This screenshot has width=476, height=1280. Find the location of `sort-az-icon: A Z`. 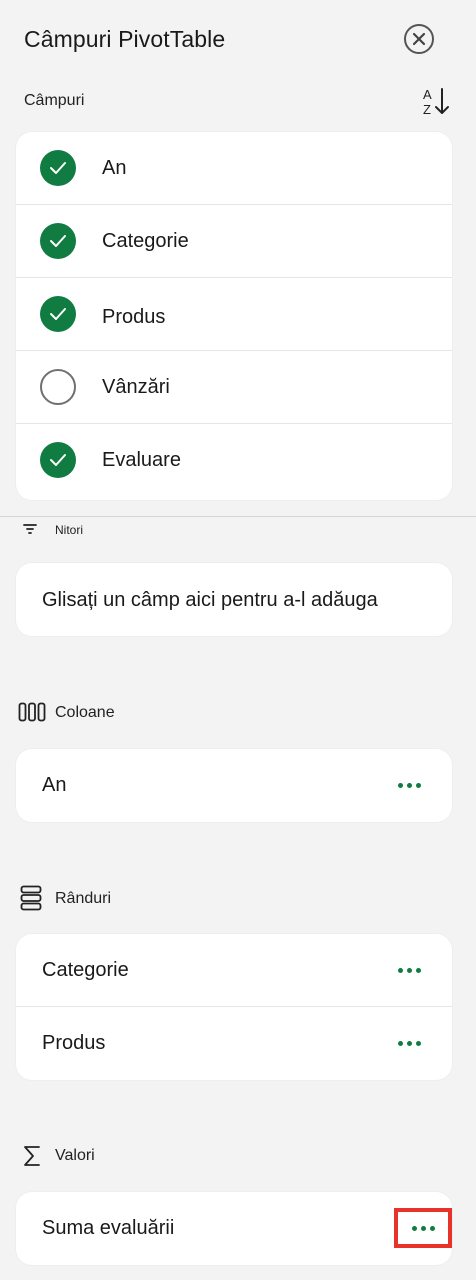

sort-az-icon: A Z is located at coordinates (436, 102).